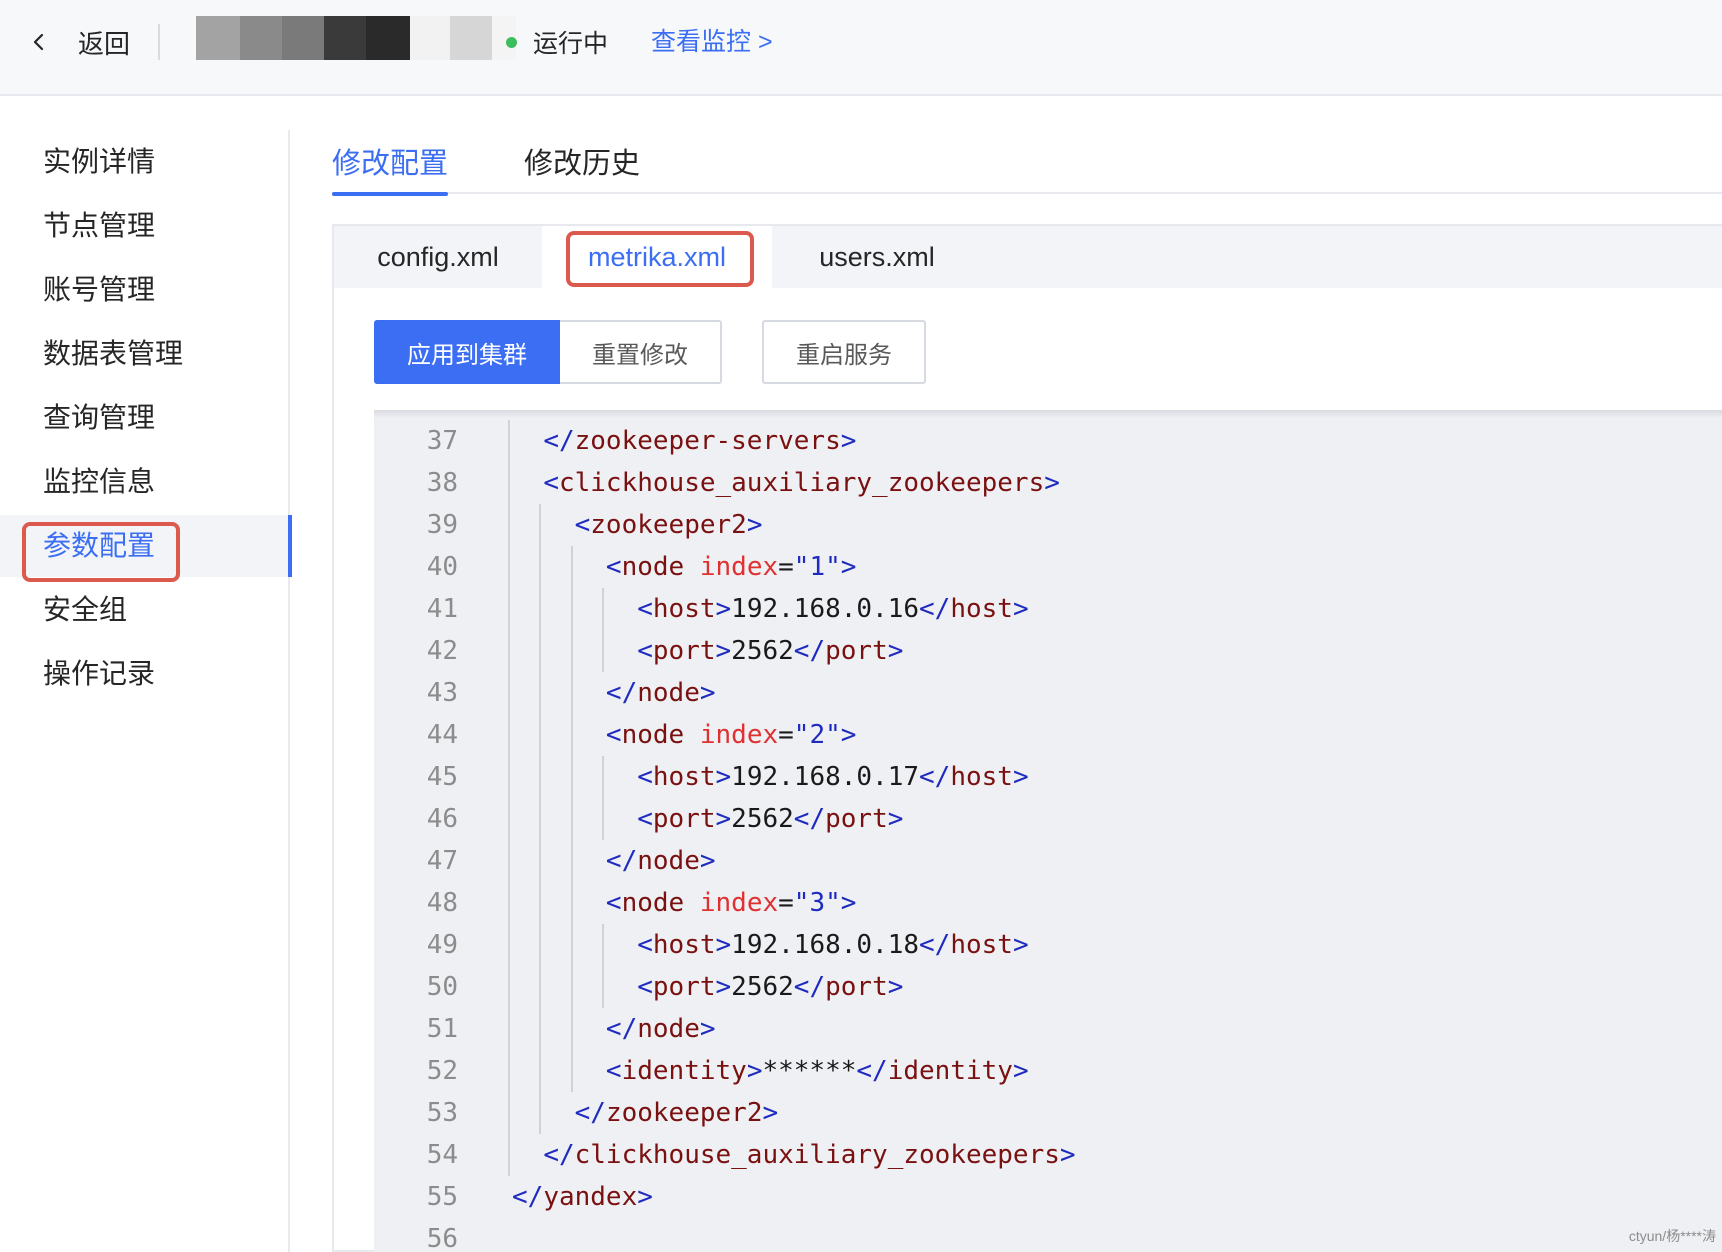  I want to click on tab-modify-history: 修改历史, so click(582, 166).